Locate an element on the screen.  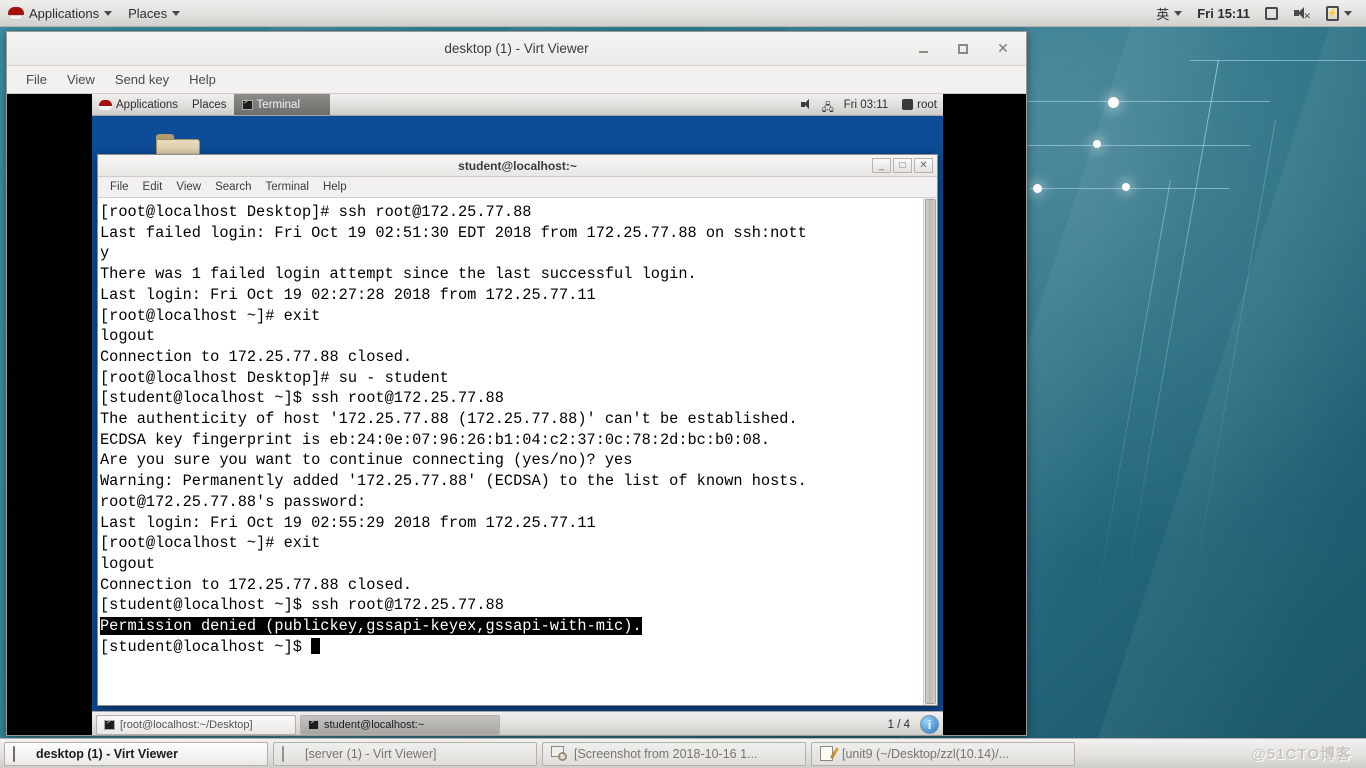
terminal-menu-terminal: Terminal is located at coordinates (287, 187).